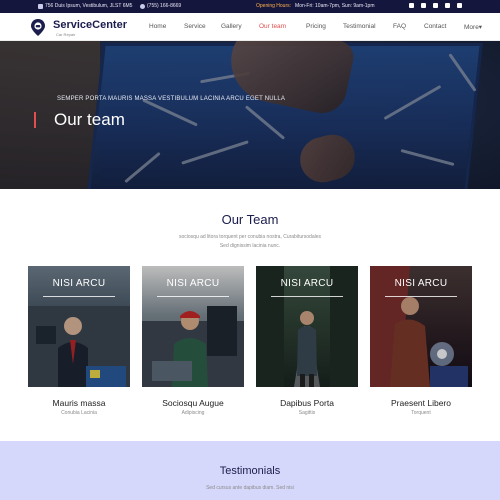  I want to click on nav-home: Home, so click(157, 26).